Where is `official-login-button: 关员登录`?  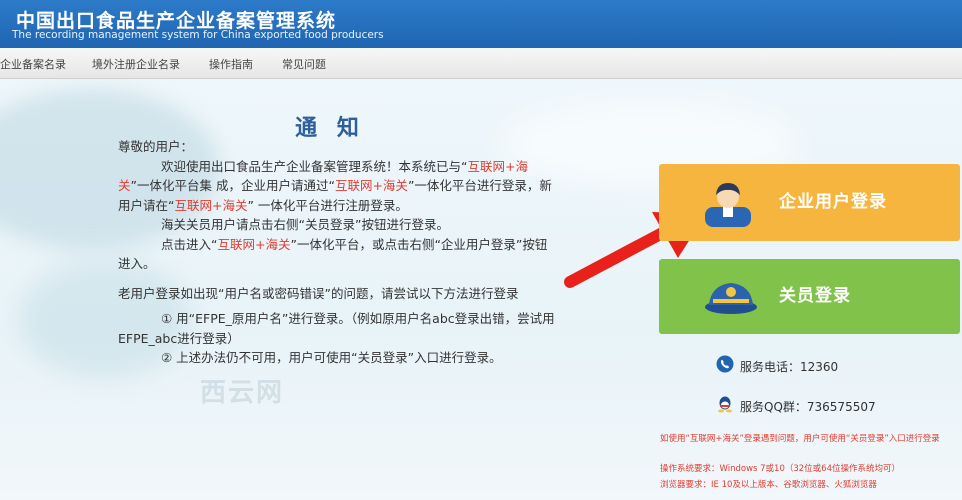
official-login-button: 关员登录 is located at coordinates (809, 296).